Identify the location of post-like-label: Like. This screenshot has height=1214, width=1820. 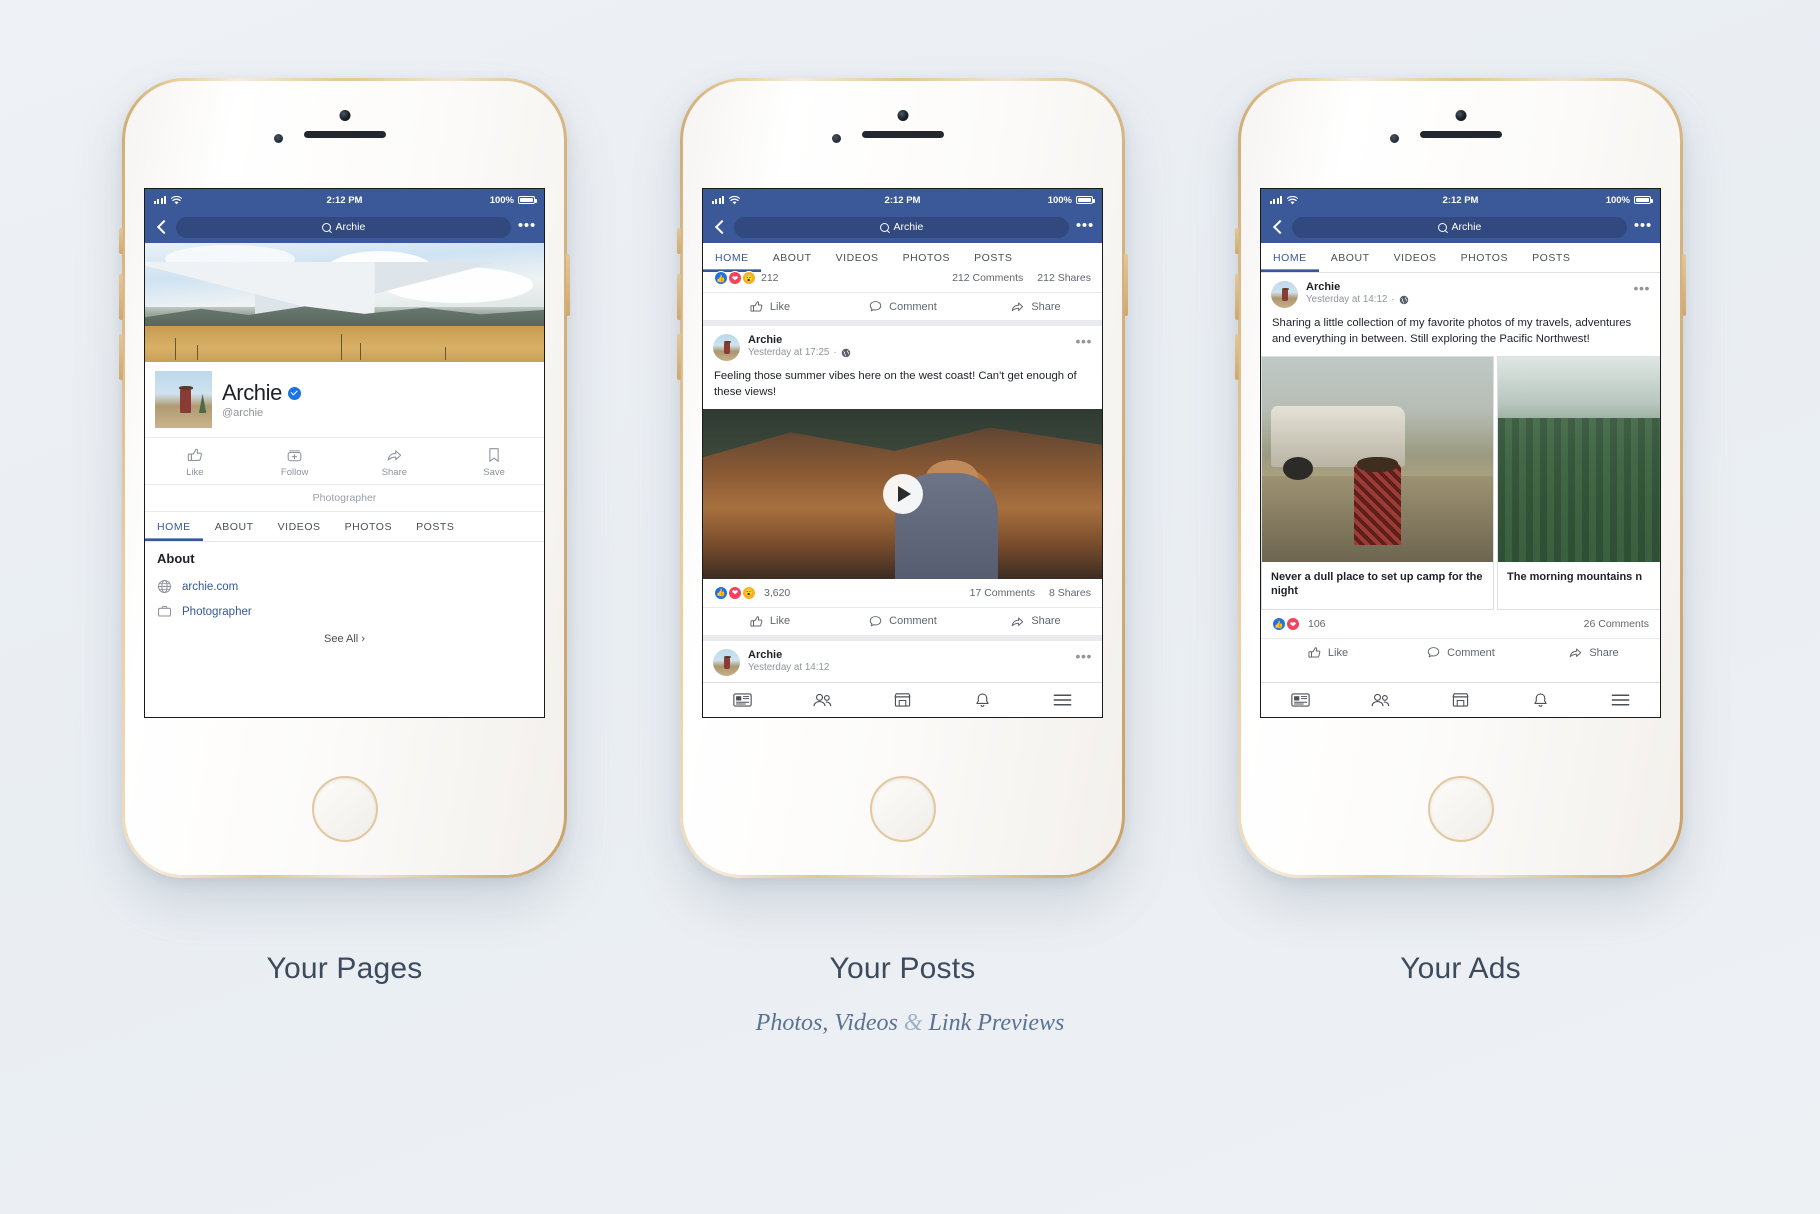
(780, 621).